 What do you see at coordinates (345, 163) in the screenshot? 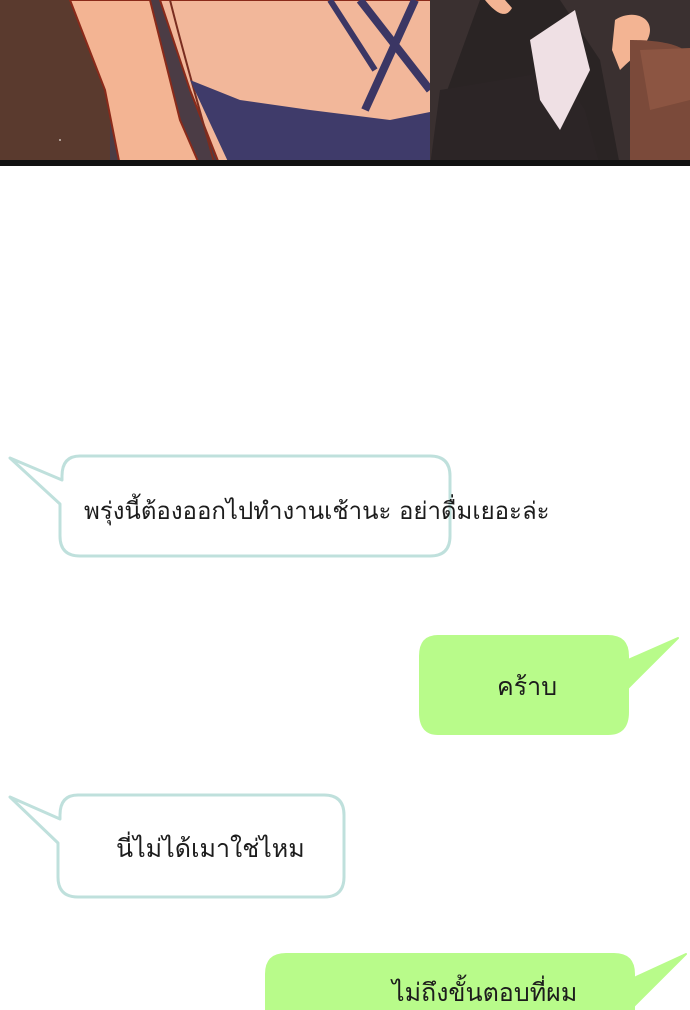
I see `panel-border` at bounding box center [345, 163].